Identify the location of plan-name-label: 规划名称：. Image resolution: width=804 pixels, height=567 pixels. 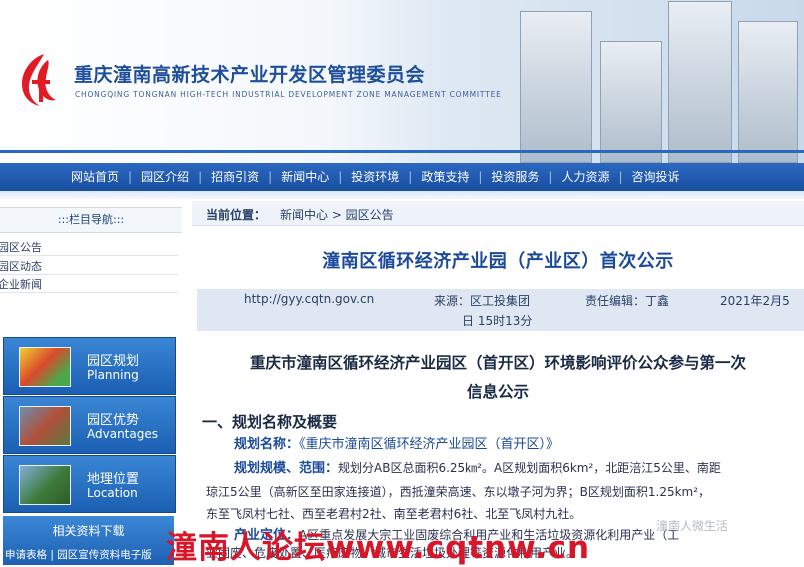
(267, 444).